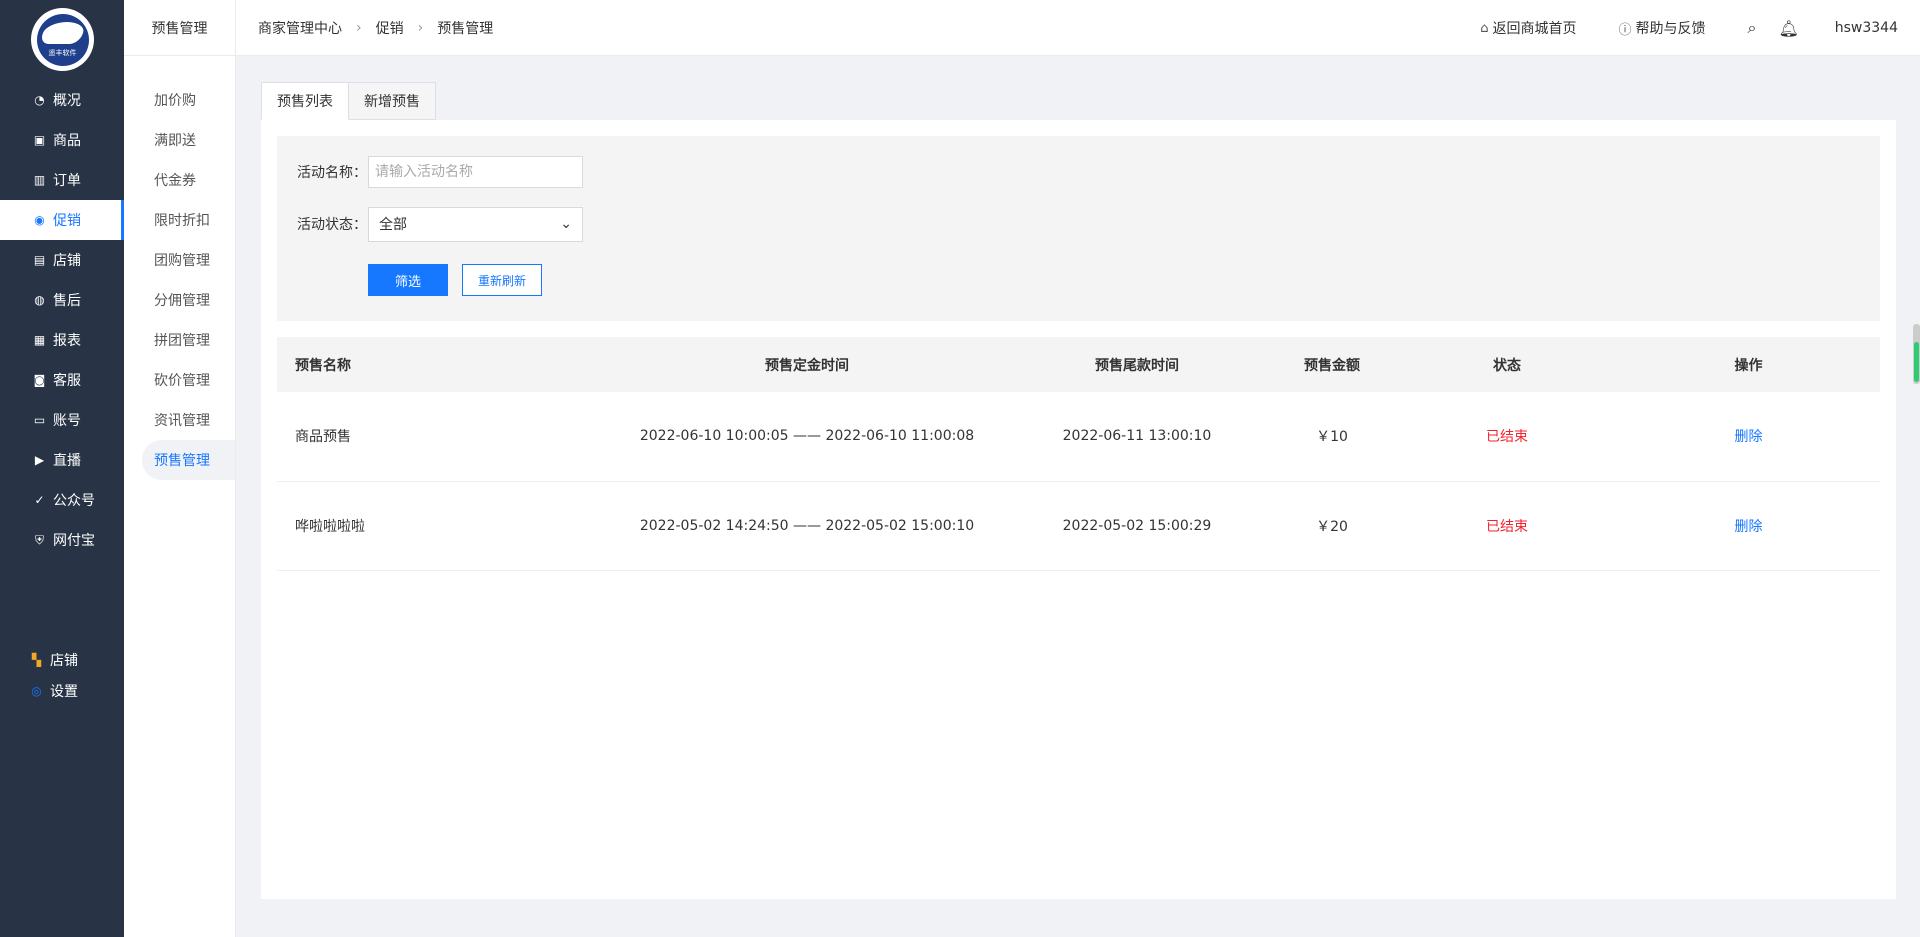 Image resolution: width=1920 pixels, height=937 pixels. What do you see at coordinates (39, 140) in the screenshot?
I see `goods-icon: ▣` at bounding box center [39, 140].